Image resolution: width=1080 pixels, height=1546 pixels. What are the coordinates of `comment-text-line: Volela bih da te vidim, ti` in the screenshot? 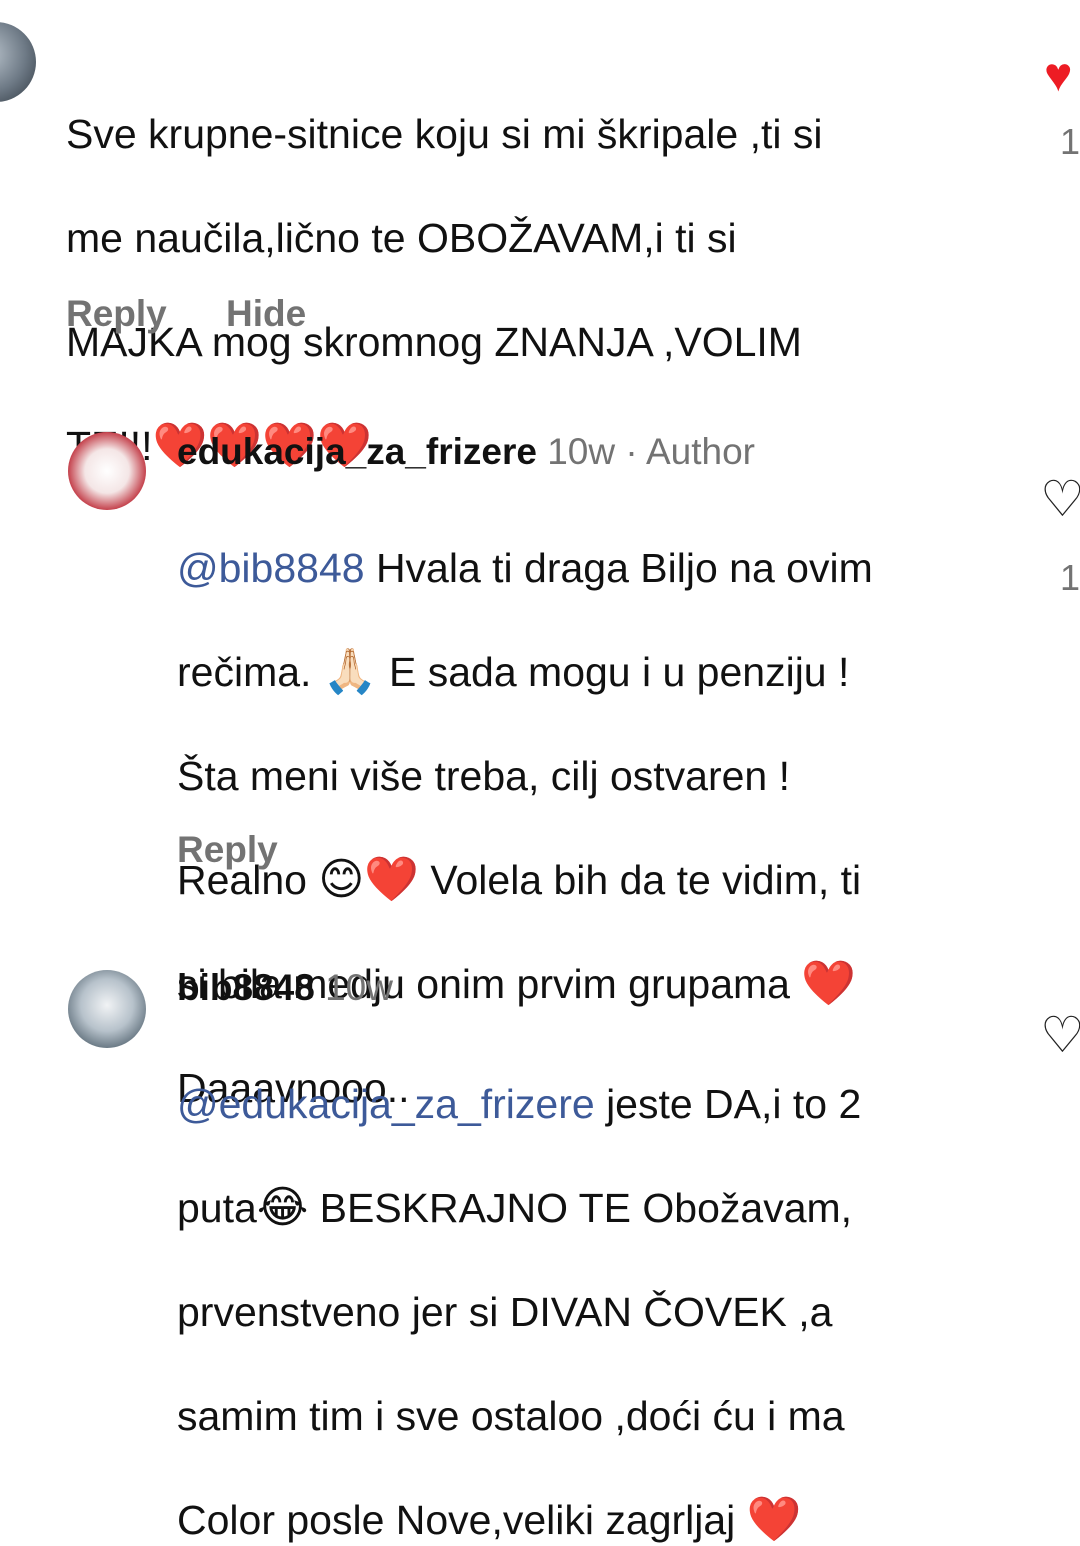 It's located at (640, 880).